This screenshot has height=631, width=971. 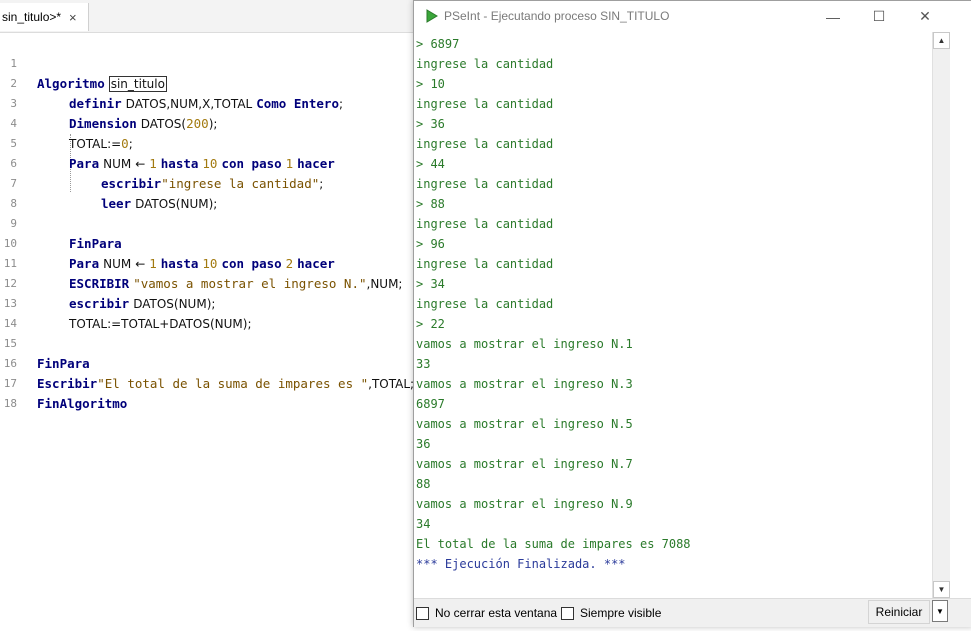 What do you see at coordinates (879, 16) in the screenshot?
I see `maximize-button: ☐` at bounding box center [879, 16].